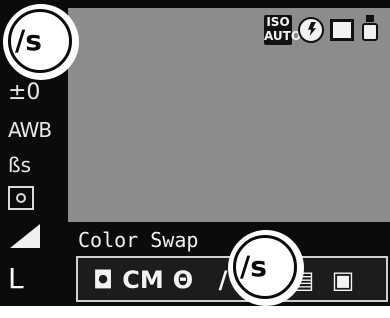 The image size is (390, 318). I want to click on camera-shake-body, so click(370, 32).